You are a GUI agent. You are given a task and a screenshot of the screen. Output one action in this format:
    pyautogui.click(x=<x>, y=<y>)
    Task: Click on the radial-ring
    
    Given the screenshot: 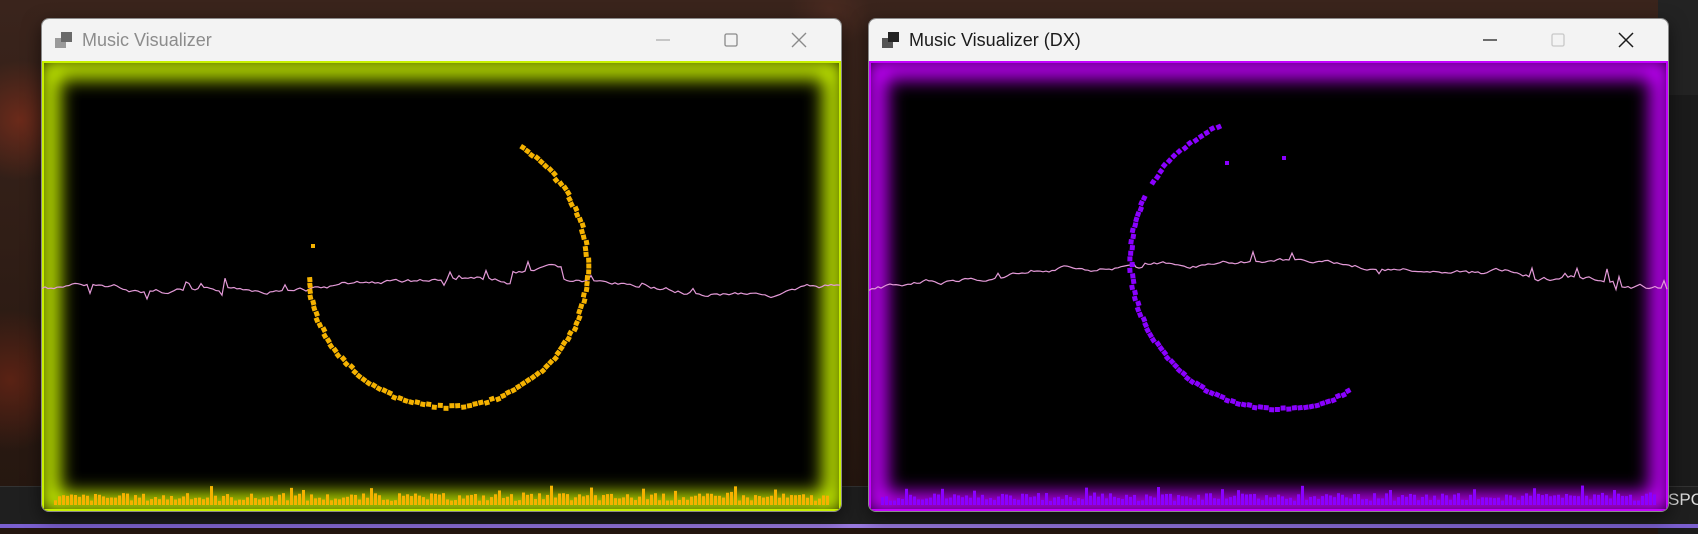 What is the action you would take?
    pyautogui.click(x=449, y=277)
    